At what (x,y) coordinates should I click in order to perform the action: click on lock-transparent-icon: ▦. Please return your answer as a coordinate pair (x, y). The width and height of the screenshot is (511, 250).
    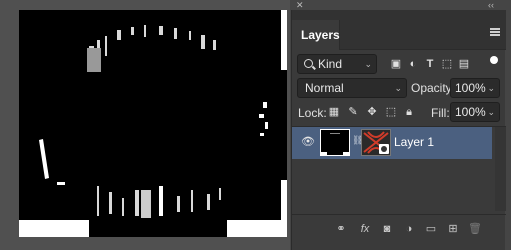
    Looking at the image, I should click on (334, 112).